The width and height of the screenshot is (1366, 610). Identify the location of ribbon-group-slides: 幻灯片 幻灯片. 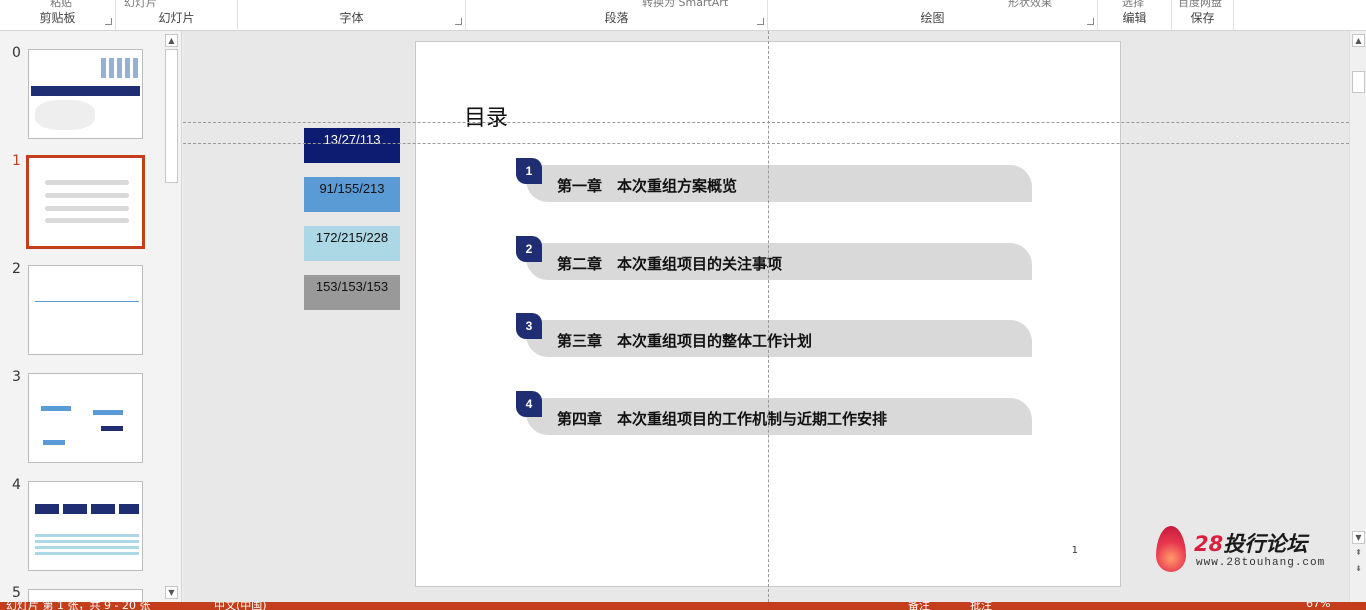
(177, 15).